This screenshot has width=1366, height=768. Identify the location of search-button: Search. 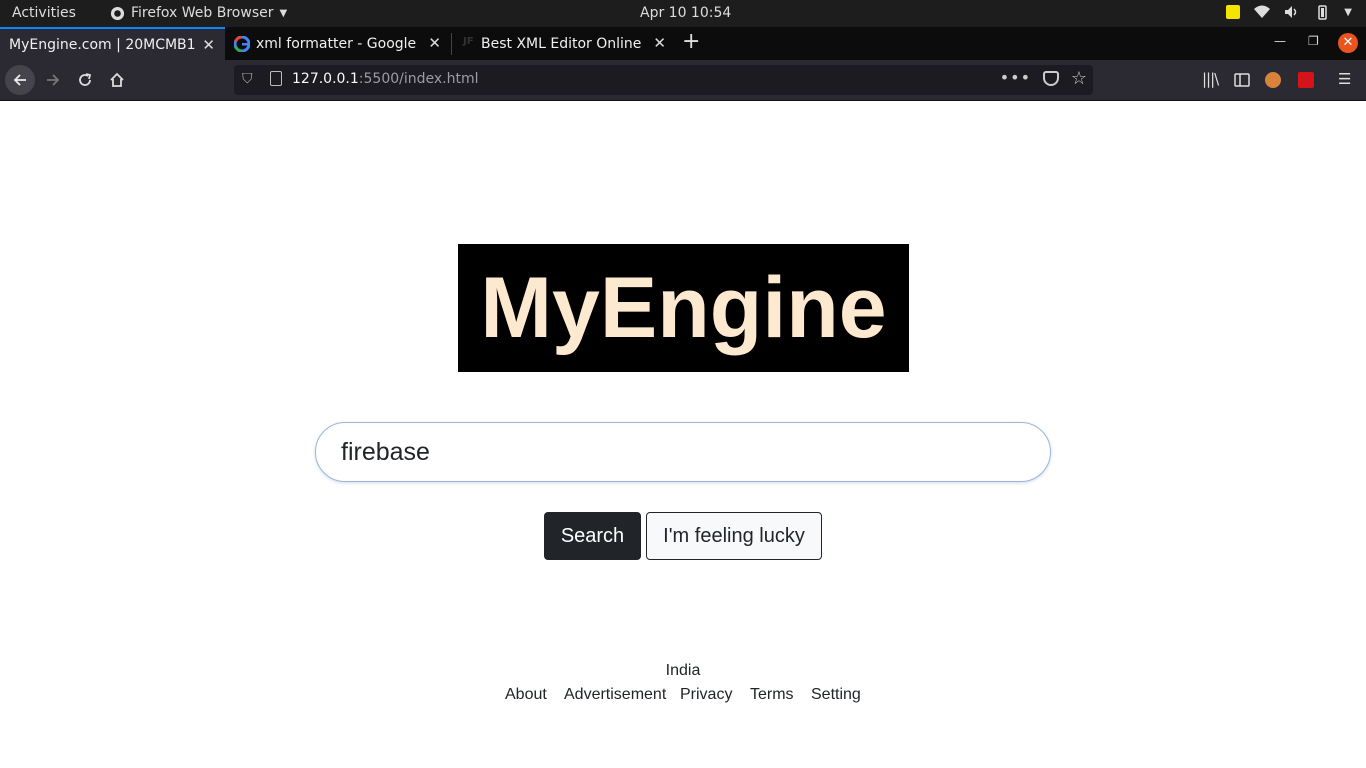
(592, 536).